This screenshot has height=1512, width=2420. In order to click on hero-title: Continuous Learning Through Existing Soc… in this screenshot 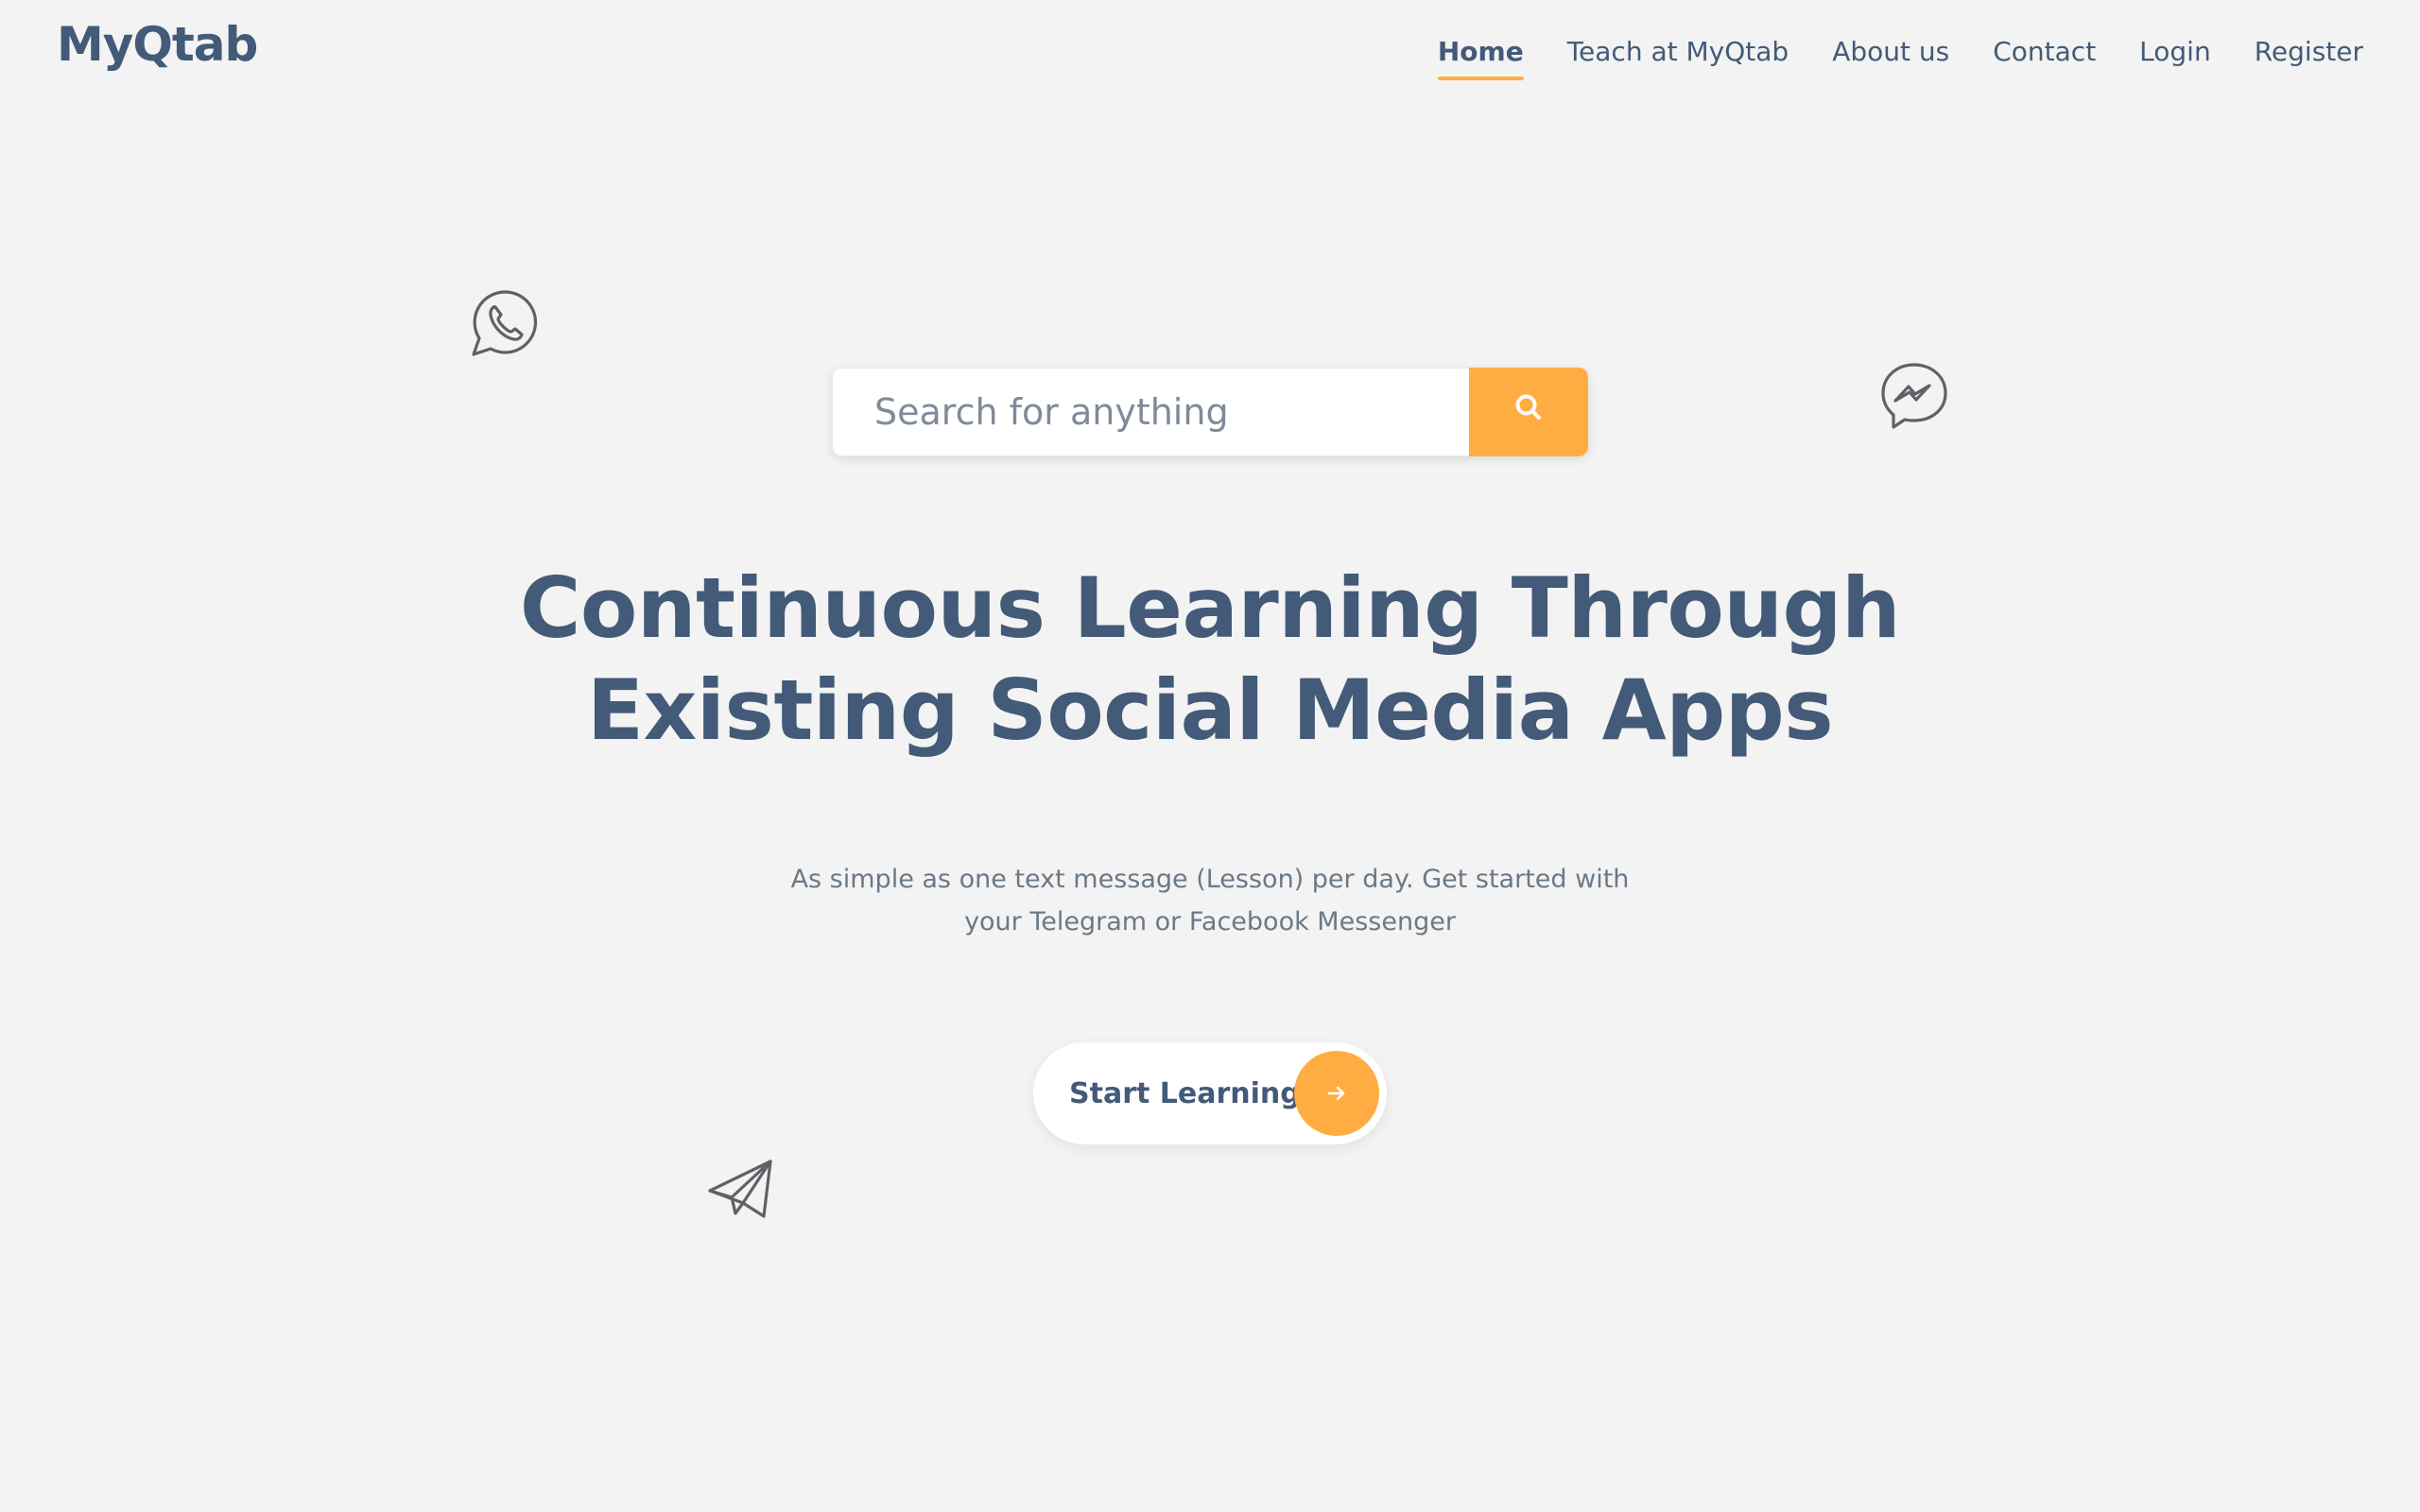, I will do `click(1210, 660)`.